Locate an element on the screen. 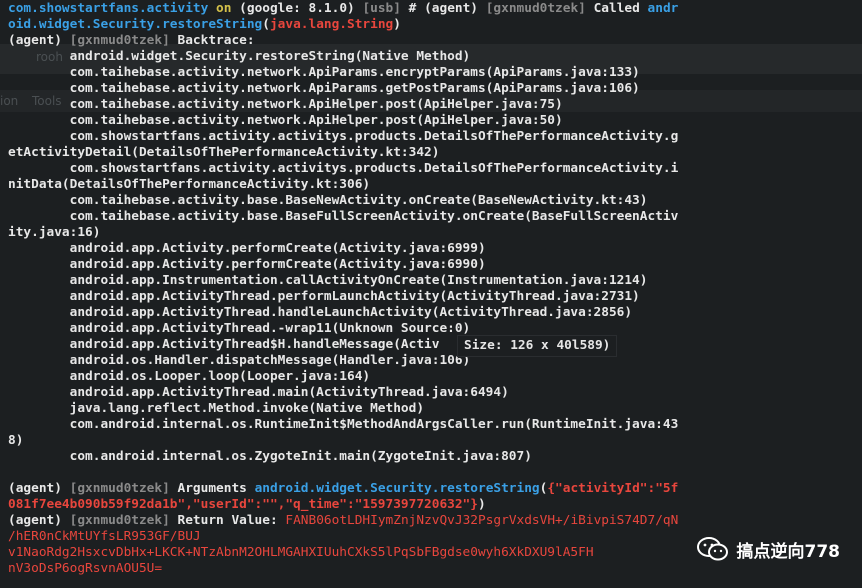 The height and width of the screenshot is (588, 862). terminal-segment: on is located at coordinates (224, 8).